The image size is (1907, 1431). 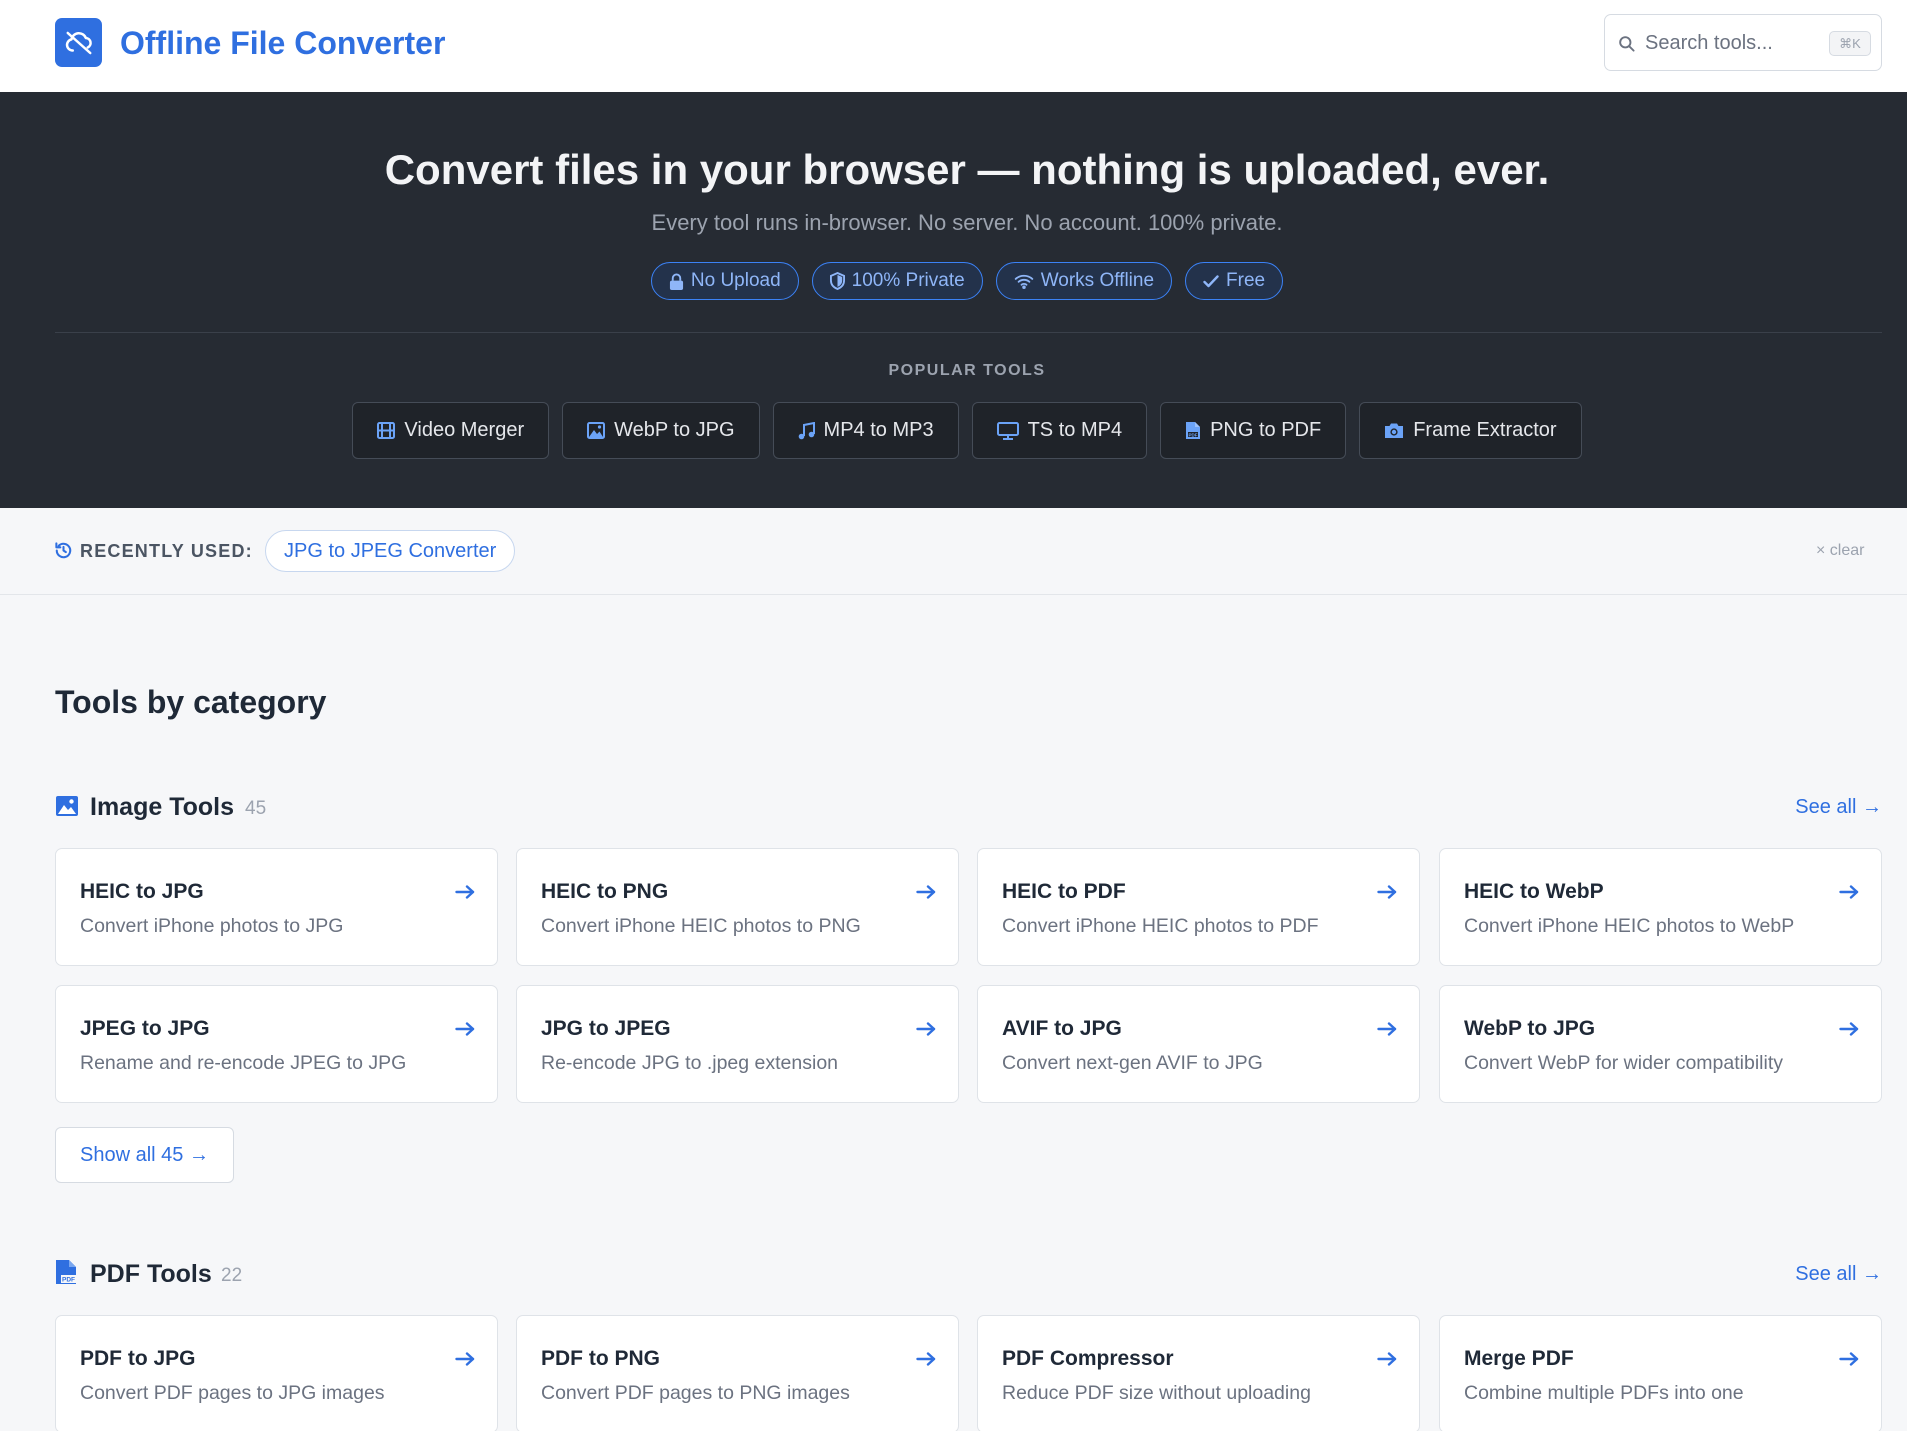 I want to click on show-all-image-tools-button: Show all 45 →, so click(x=144, y=1155).